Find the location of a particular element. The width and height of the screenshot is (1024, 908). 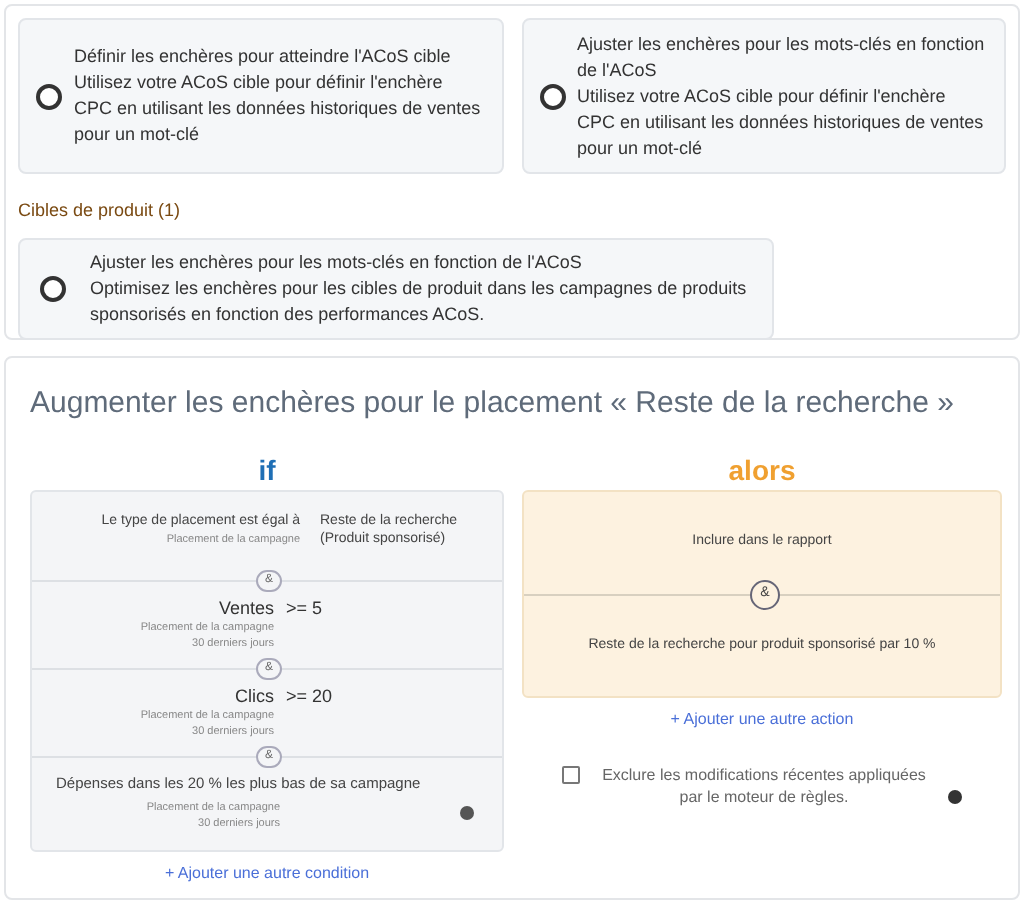

option-card: Définir les enchères pour atteindre l'ACoS cible Utilisez votre ACoS cible pour définir l'enchère CPC en utilisant les données historiques de ventes pour un mot-clé is located at coordinates (260, 96).